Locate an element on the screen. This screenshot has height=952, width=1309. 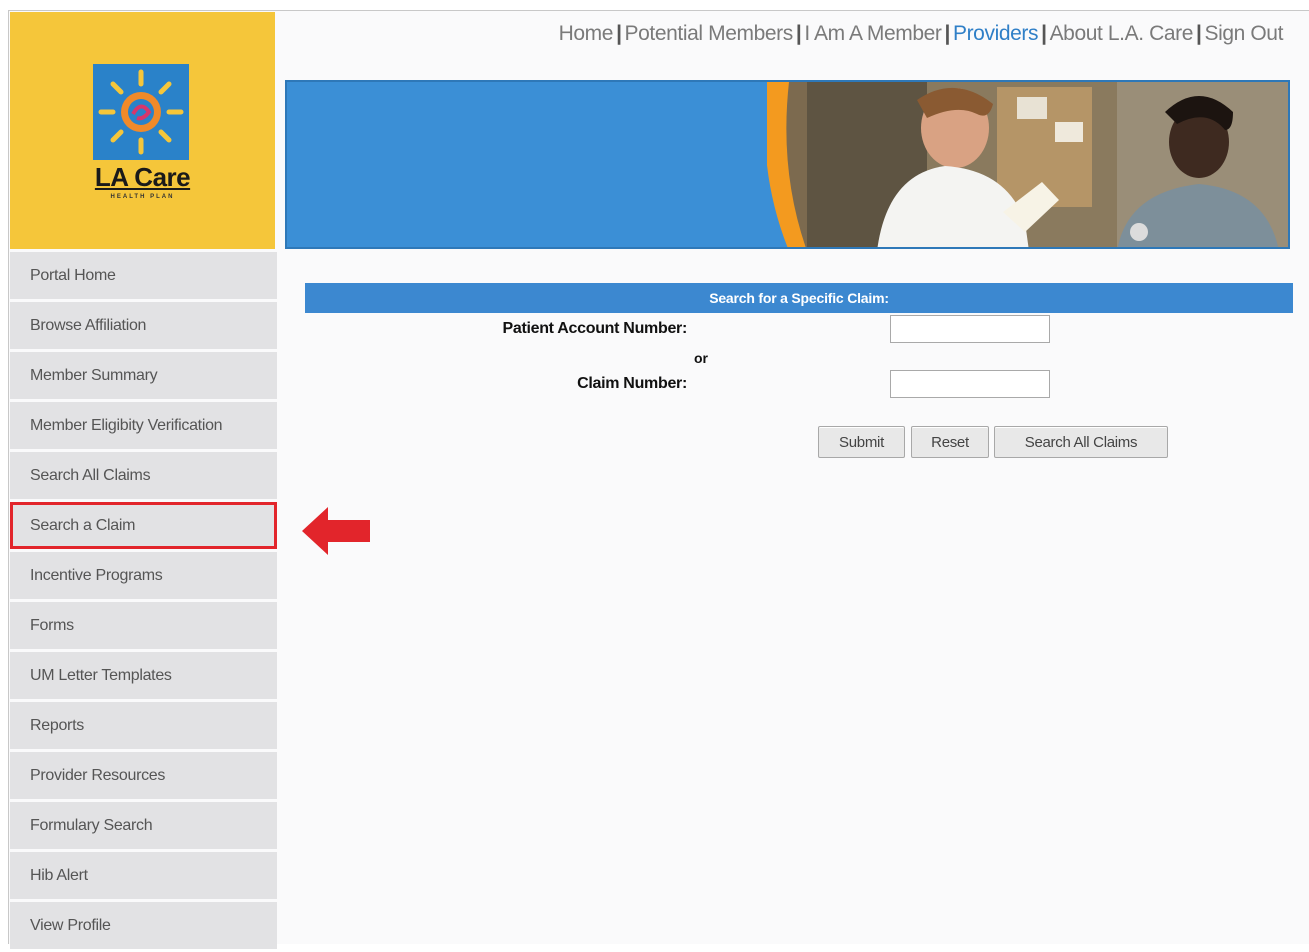
nav-potential-members: Potential Members is located at coordinates (709, 33).